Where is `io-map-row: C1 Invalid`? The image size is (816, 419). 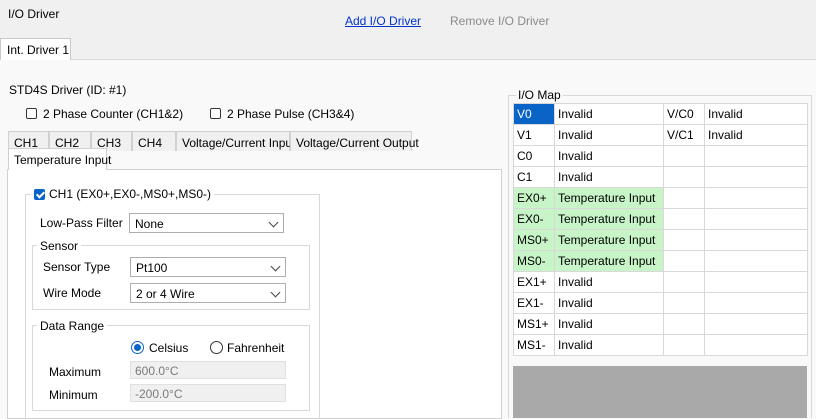
io-map-row: C1 Invalid is located at coordinates (660, 177).